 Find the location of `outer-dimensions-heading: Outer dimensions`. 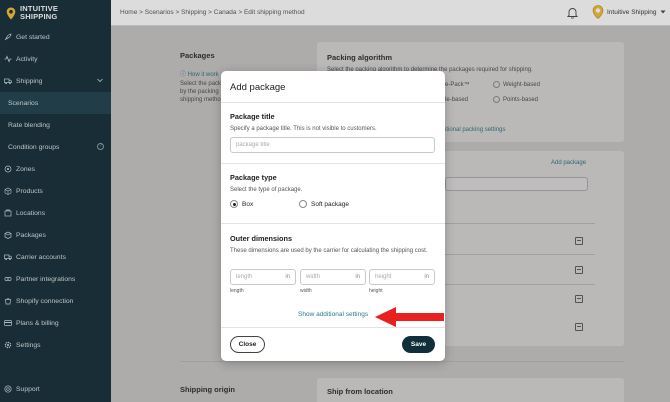

outer-dimensions-heading: Outer dimensions is located at coordinates (261, 238).